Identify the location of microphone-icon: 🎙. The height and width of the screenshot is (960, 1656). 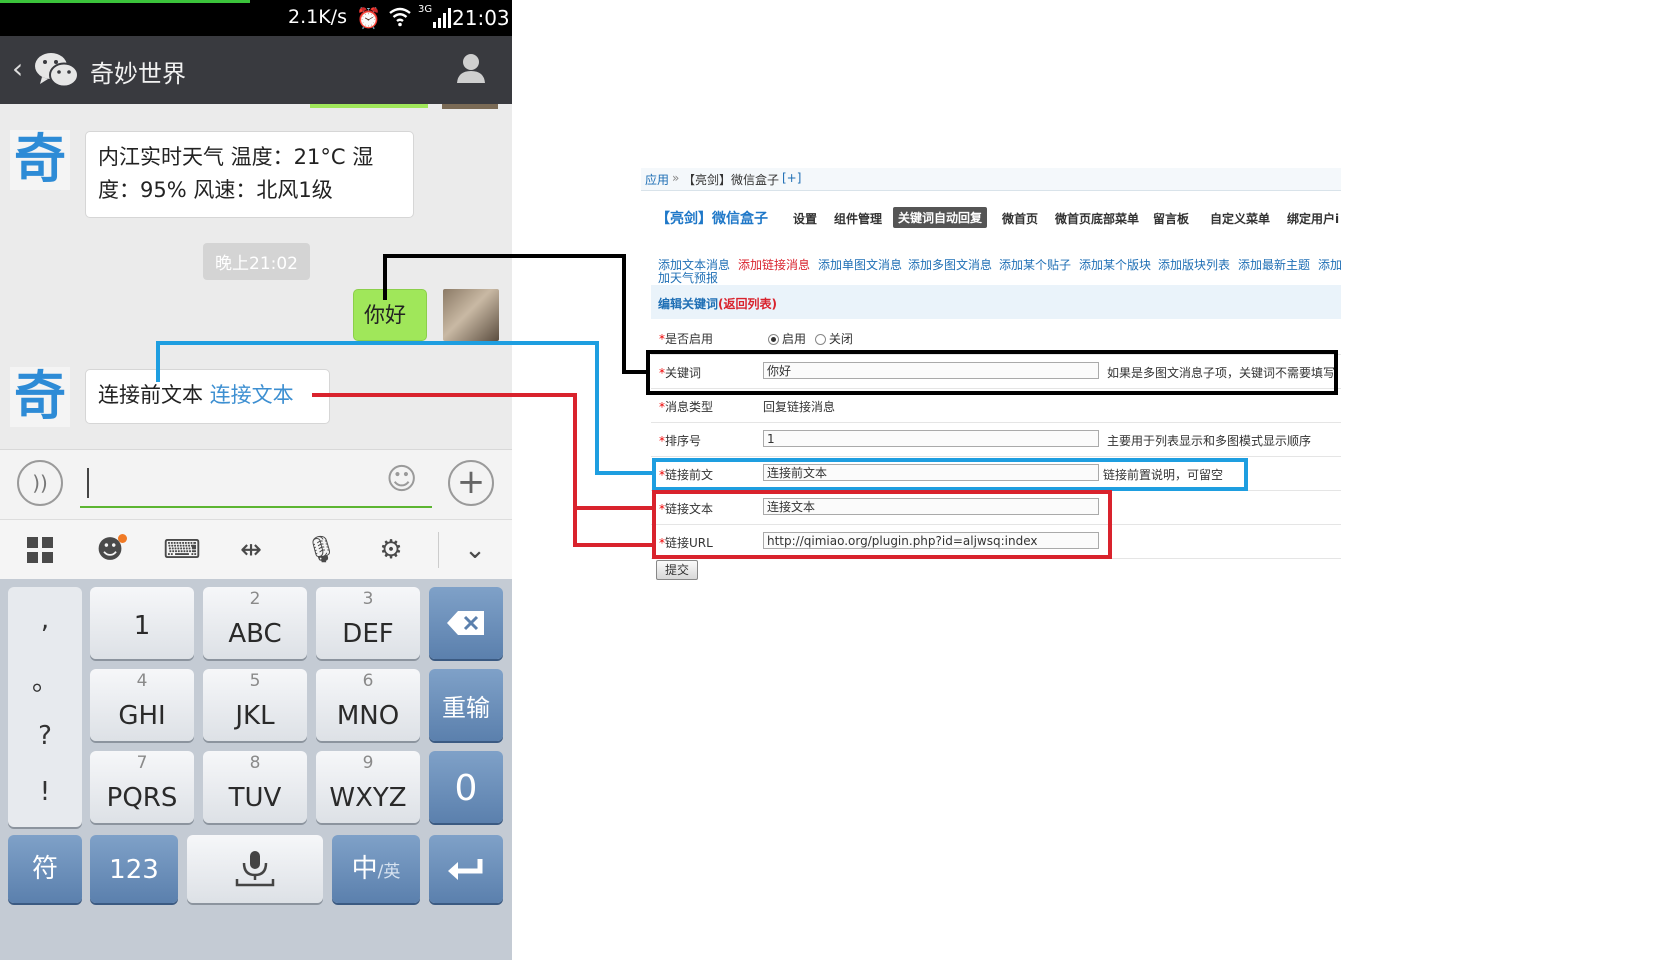
(321, 550).